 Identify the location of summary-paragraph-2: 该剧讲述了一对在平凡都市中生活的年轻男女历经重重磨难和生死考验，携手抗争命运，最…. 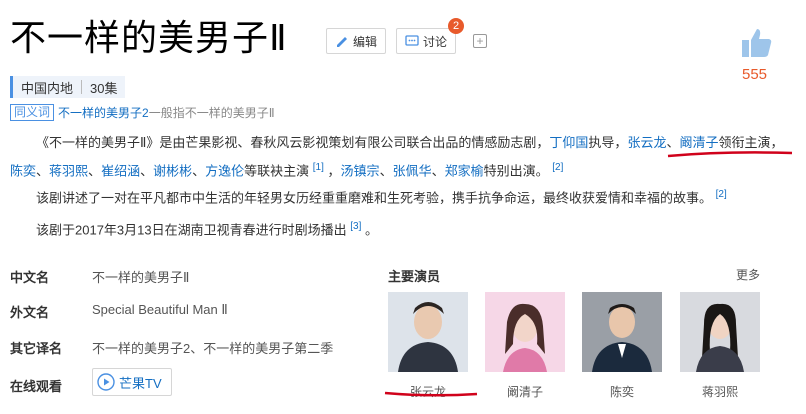
(416, 196).